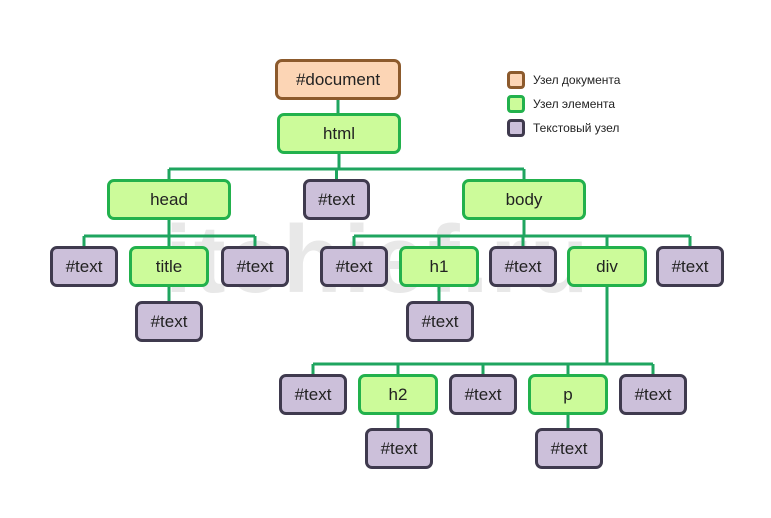 This screenshot has height=518, width=771. I want to click on node-label: title, so click(169, 266).